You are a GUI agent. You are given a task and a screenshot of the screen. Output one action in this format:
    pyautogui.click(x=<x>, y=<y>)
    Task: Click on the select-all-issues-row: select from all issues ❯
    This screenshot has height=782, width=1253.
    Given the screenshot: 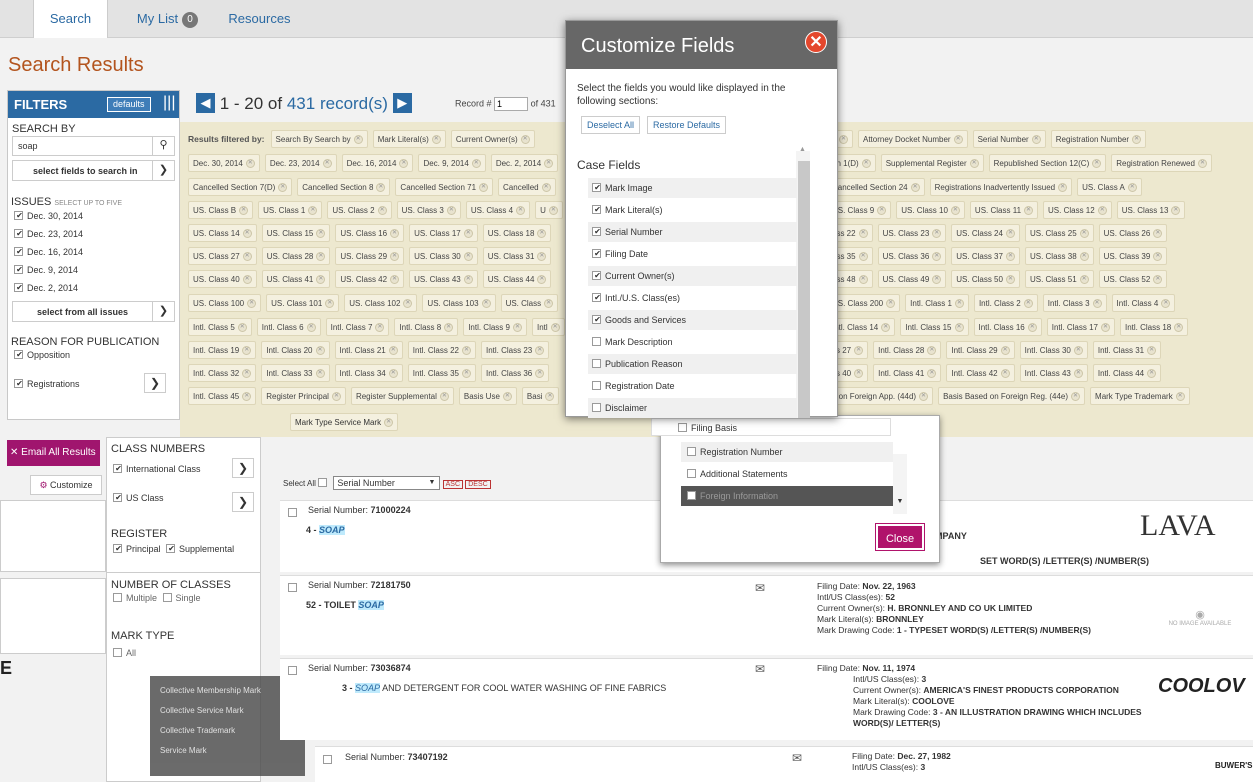 What is the action you would take?
    pyautogui.click(x=93, y=311)
    